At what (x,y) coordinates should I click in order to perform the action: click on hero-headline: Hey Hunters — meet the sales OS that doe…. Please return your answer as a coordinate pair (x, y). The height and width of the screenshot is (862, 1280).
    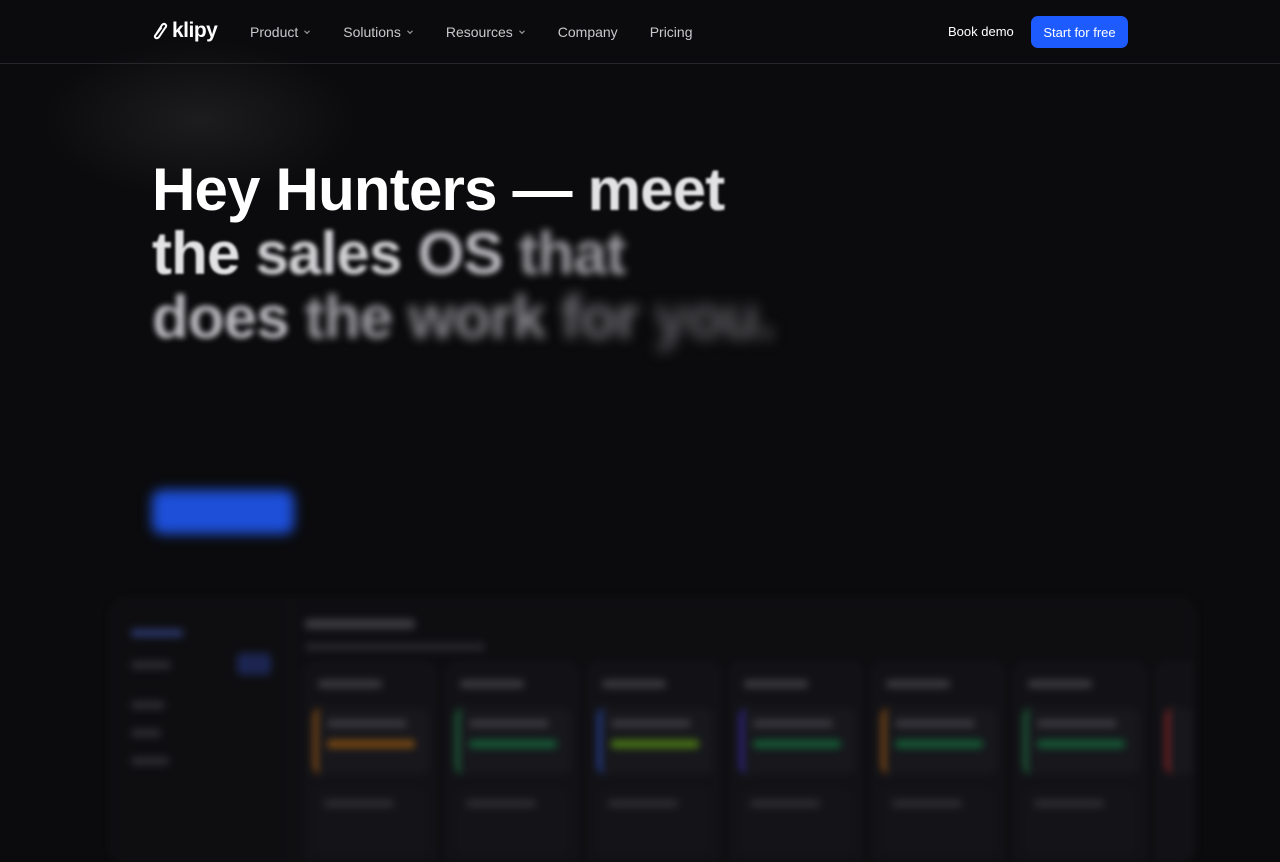
    Looking at the image, I should click on (463, 254).